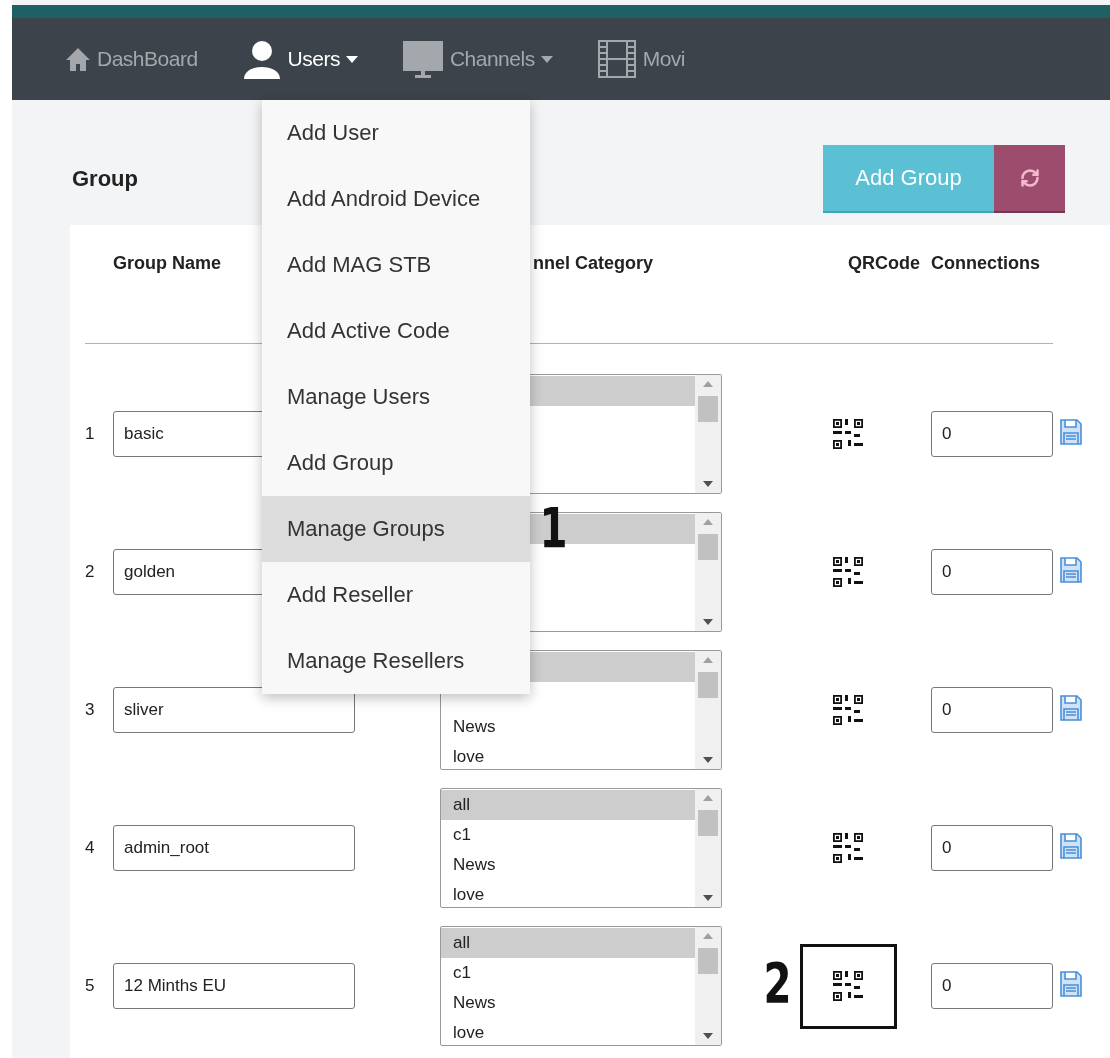  Describe the element at coordinates (492, 59) in the screenshot. I see `nav-label: Channels` at that location.